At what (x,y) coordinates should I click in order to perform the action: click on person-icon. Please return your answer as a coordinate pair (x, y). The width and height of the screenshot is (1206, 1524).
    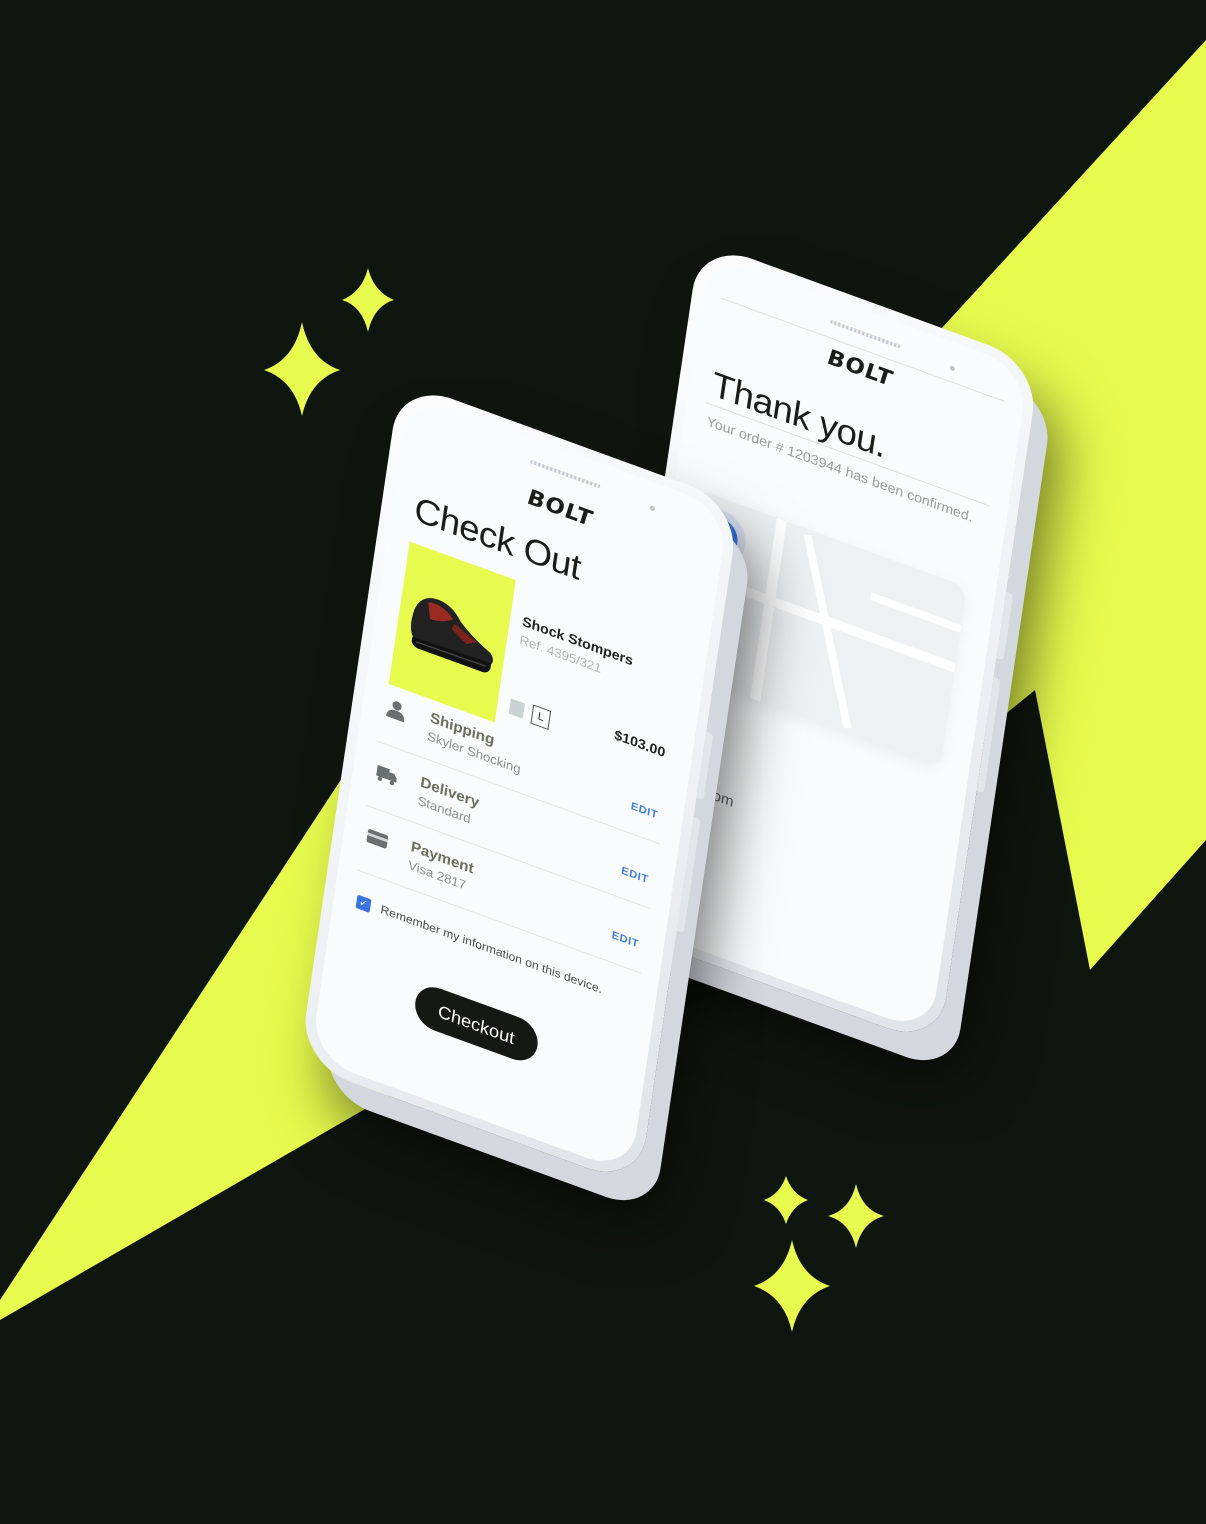
    Looking at the image, I should click on (395, 712).